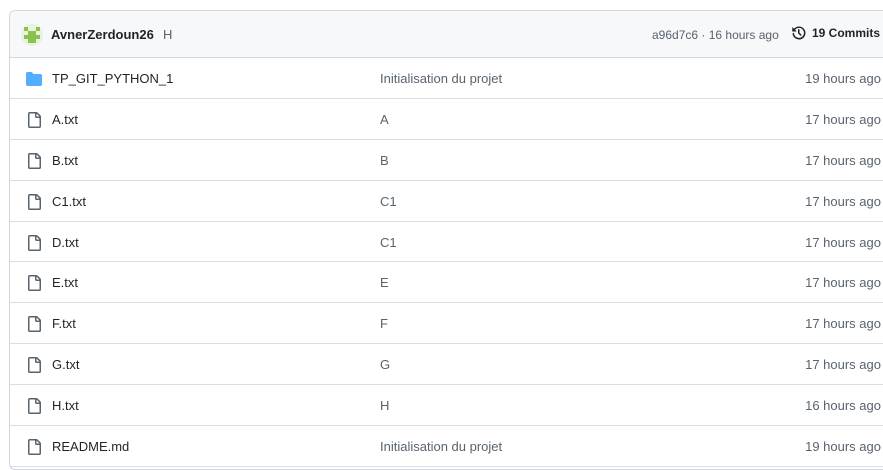 This screenshot has height=470, width=883. What do you see at coordinates (446, 283) in the screenshot?
I see `file-row: E.txt E 17 hours ago` at bounding box center [446, 283].